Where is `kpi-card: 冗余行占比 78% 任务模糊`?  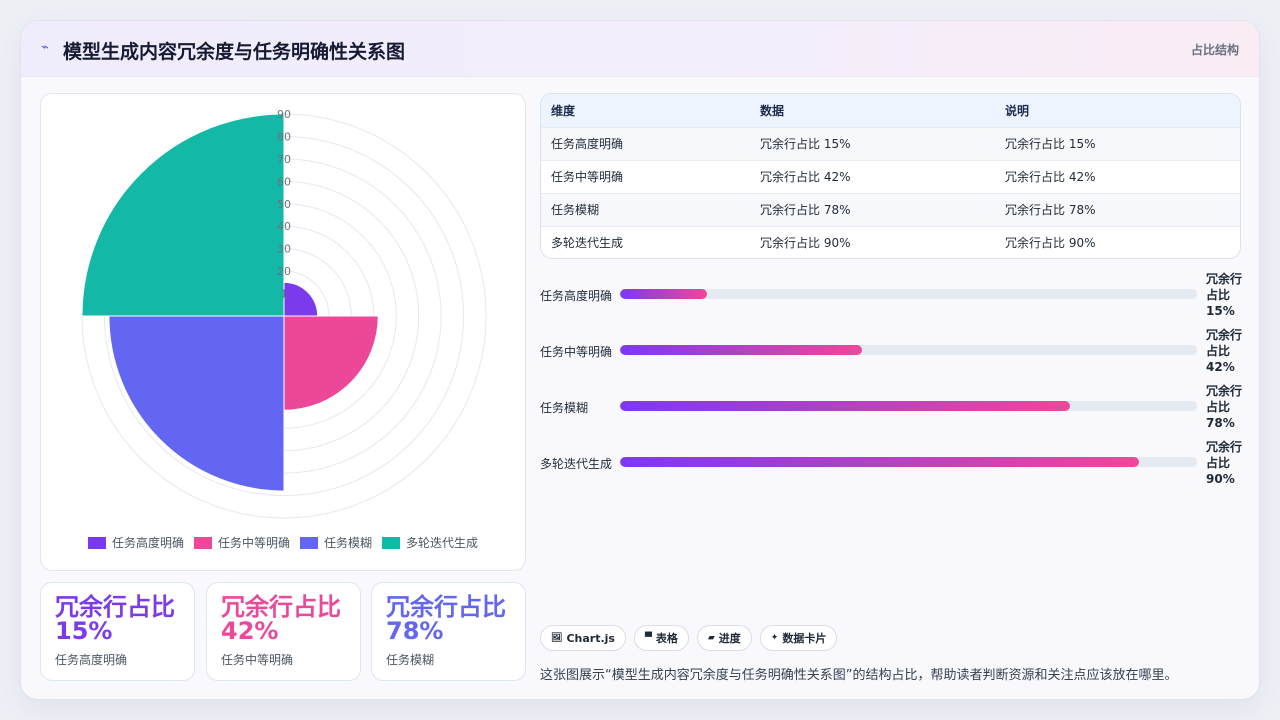
kpi-card: 冗余行占比 78% 任务模糊 is located at coordinates (448, 631).